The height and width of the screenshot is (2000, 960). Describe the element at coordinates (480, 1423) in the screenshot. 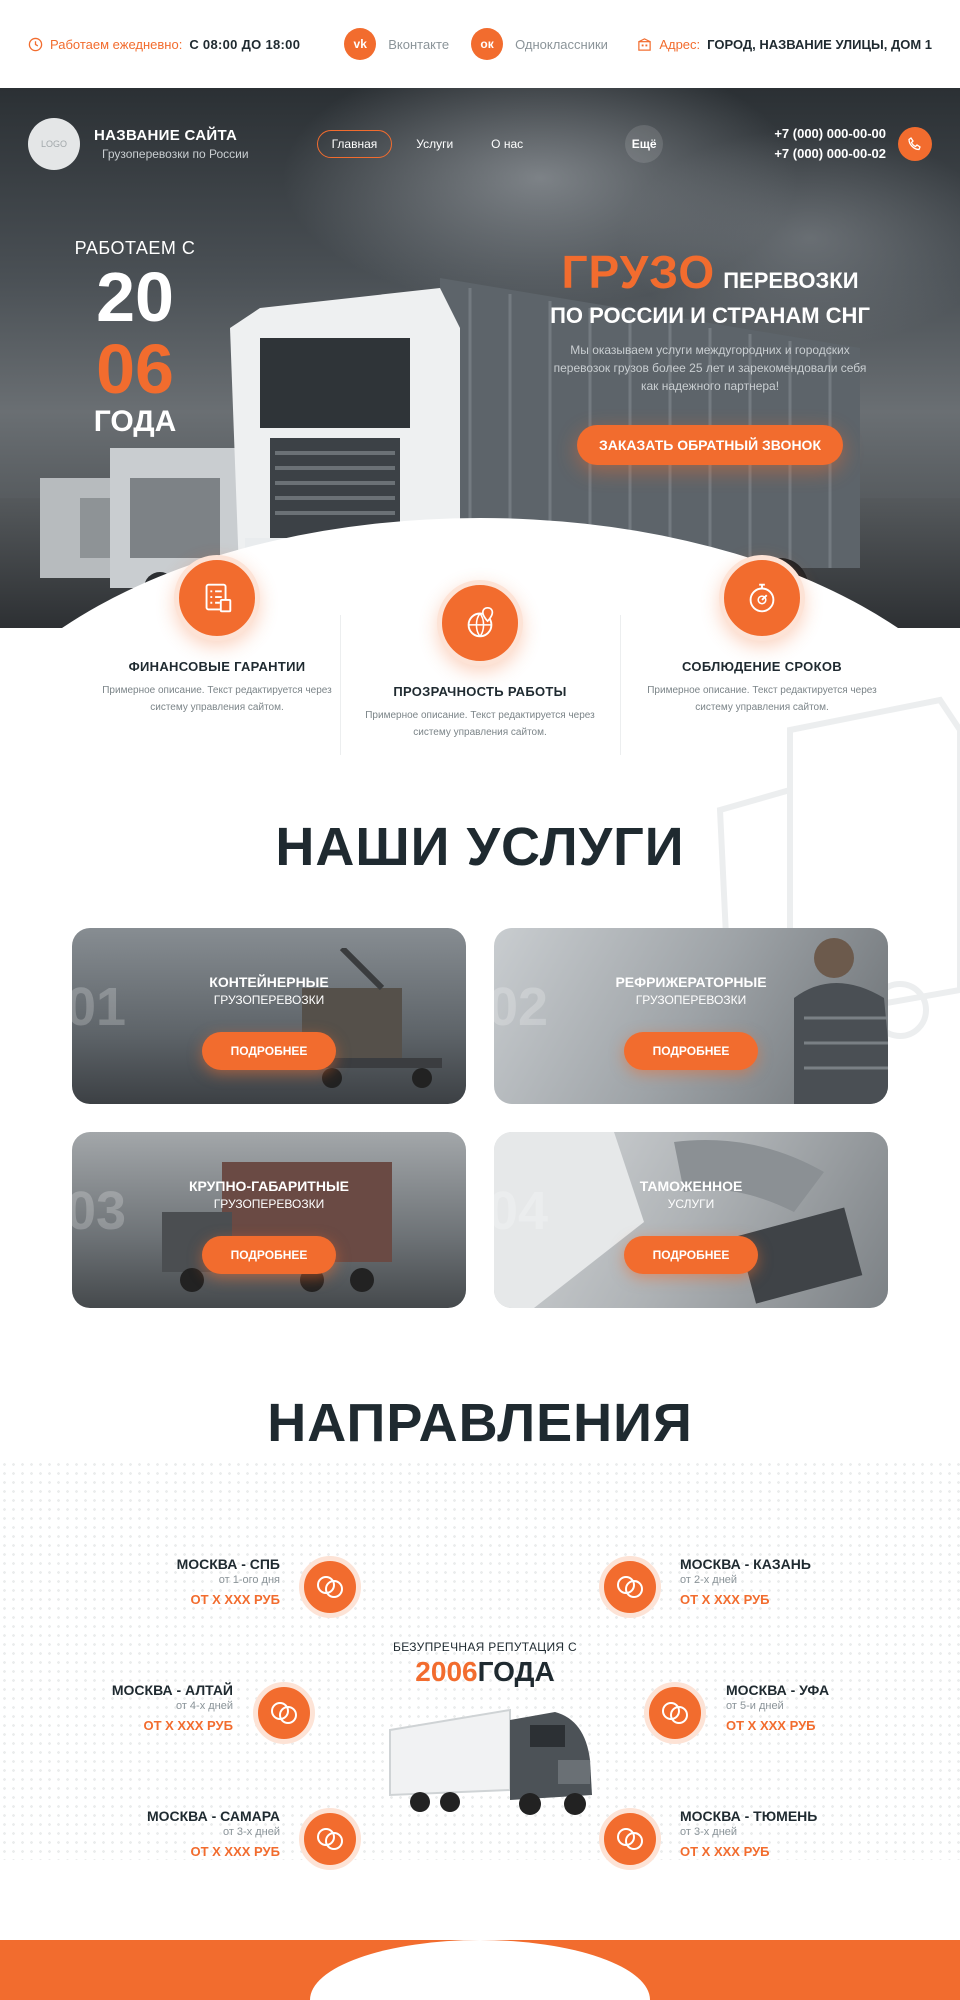

I see `directions-title: НАПРАВЛЕНИЯ` at that location.